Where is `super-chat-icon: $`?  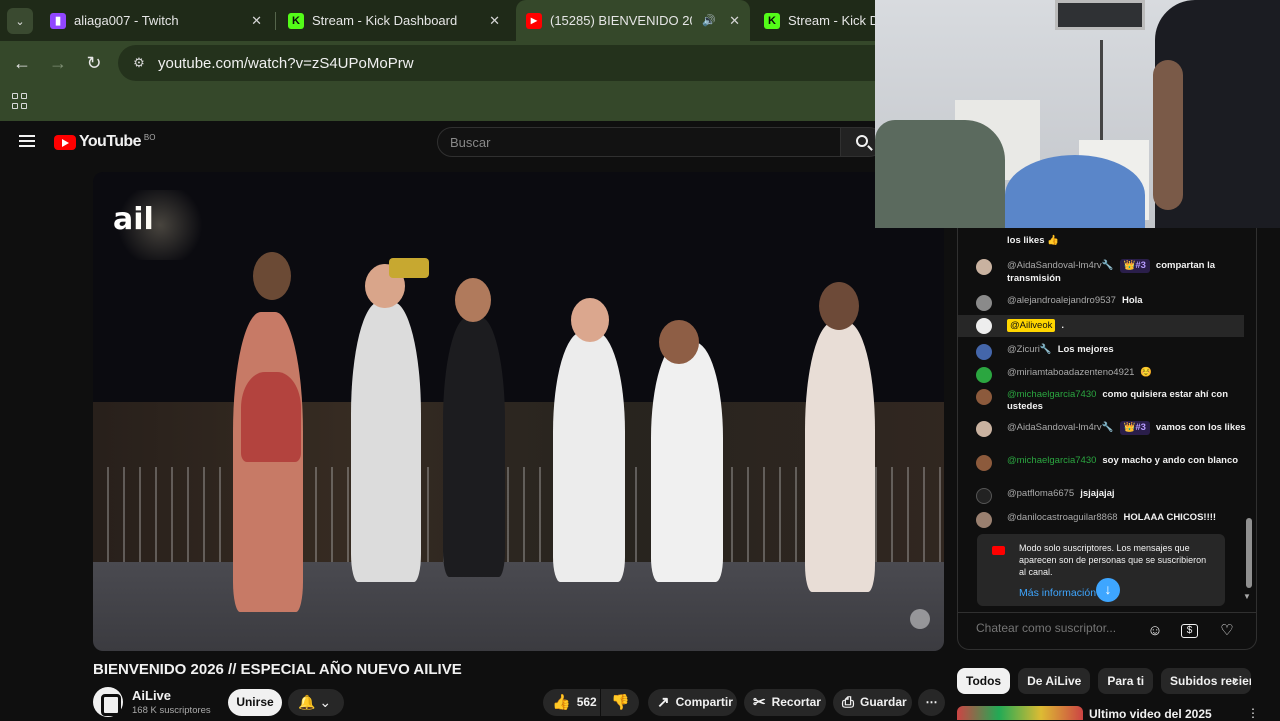 super-chat-icon: $ is located at coordinates (1189, 631).